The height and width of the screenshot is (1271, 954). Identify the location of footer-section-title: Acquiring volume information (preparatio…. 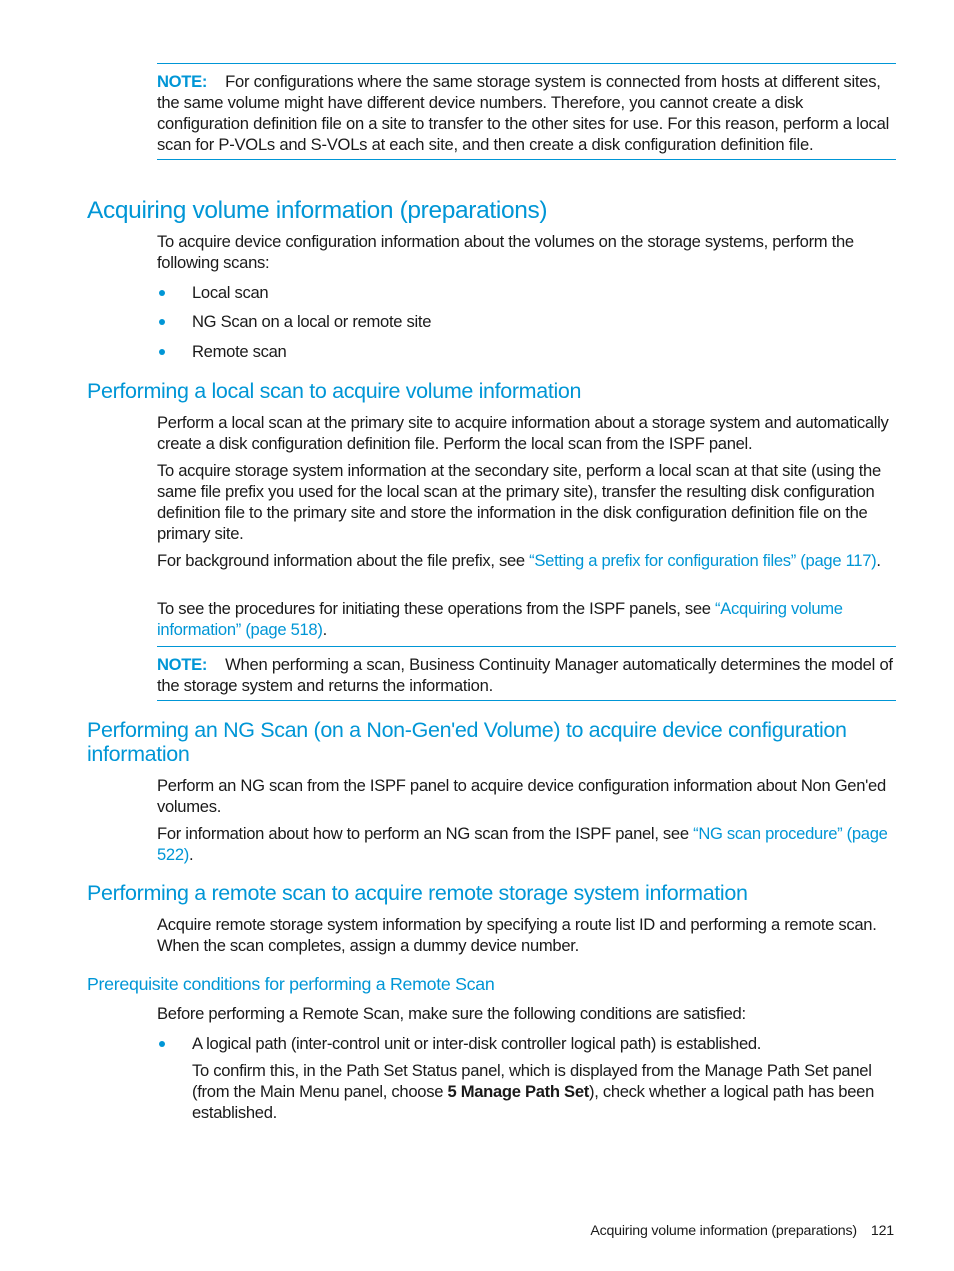
(723, 1231).